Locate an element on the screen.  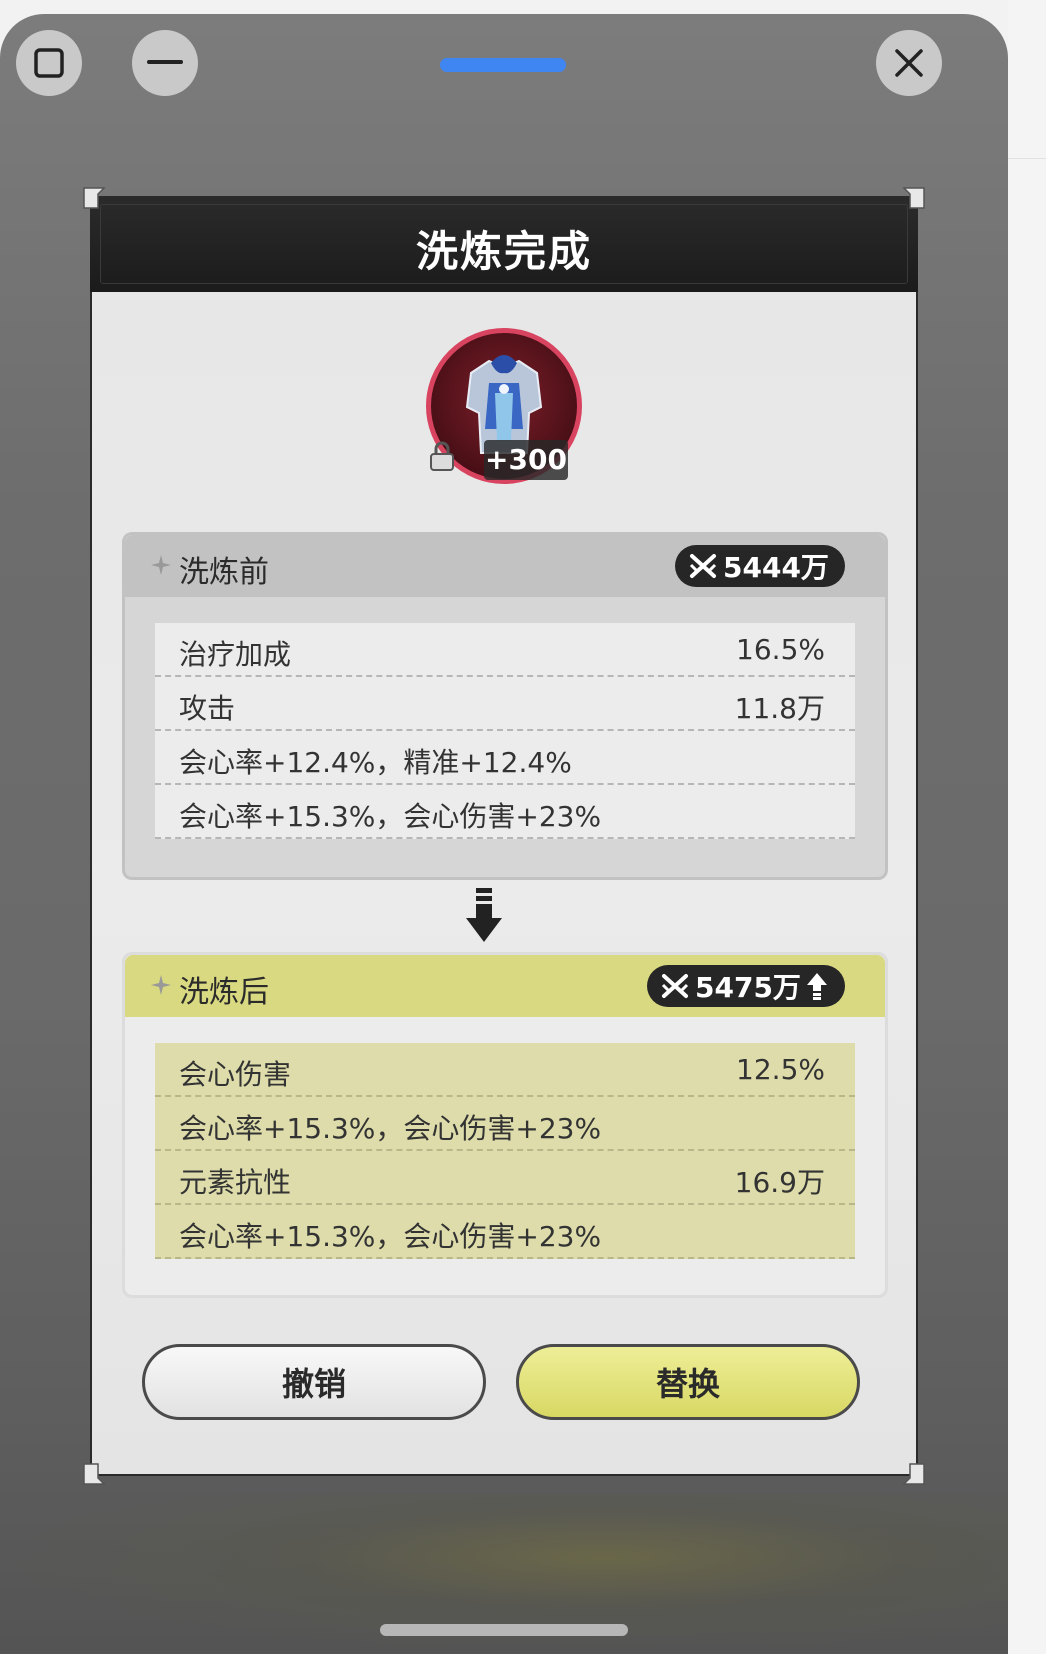
stat-name: 会心率+12.4%，精准+12.4% is located at coordinates (375, 762).